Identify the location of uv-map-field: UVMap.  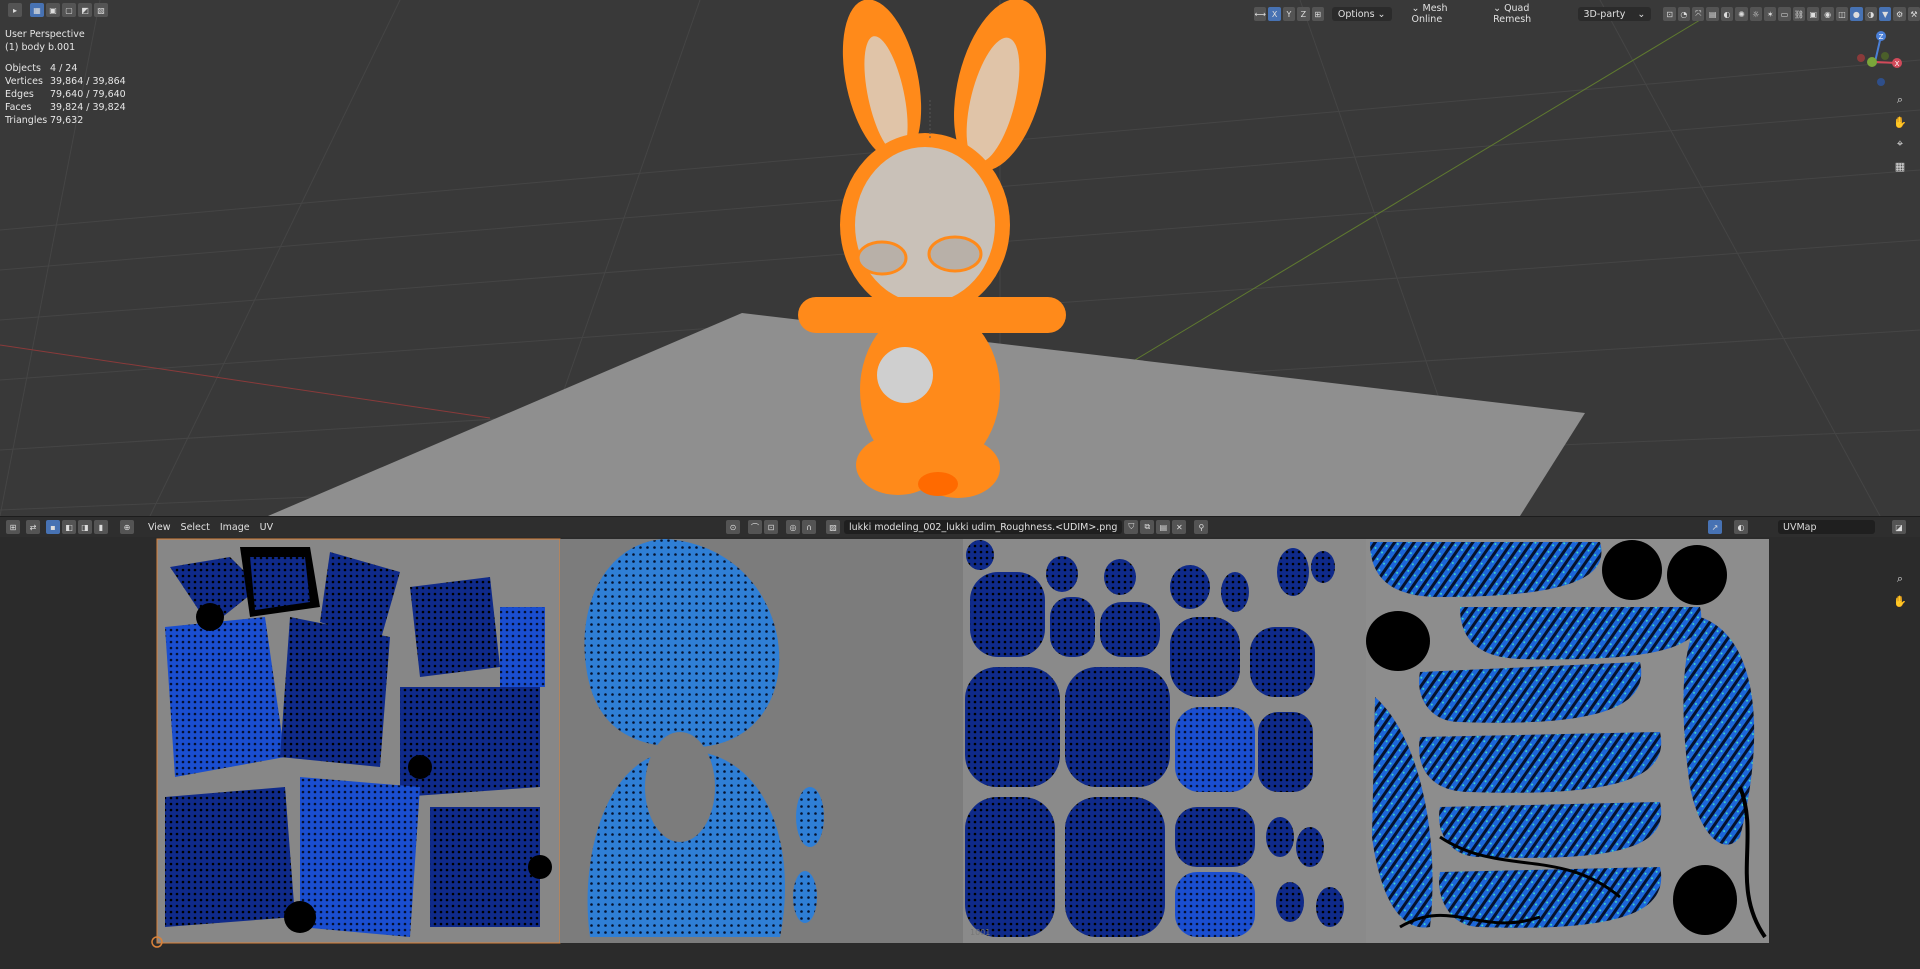
(1826, 527).